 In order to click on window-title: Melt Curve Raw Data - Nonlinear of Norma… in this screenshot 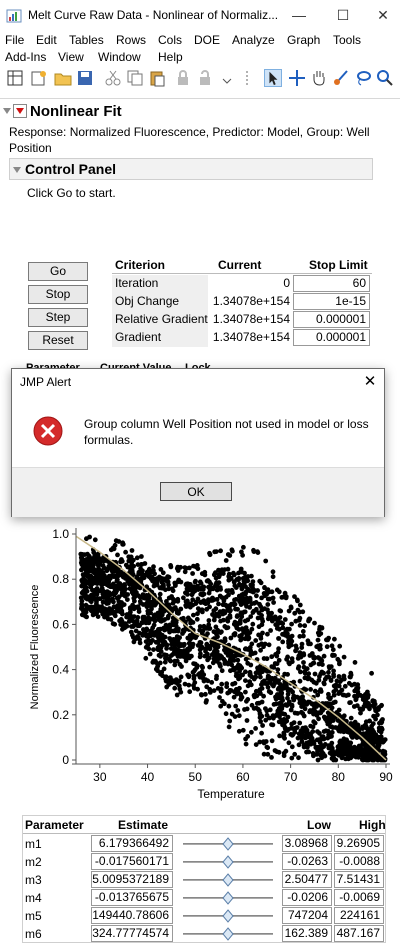, I will do `click(153, 15)`.